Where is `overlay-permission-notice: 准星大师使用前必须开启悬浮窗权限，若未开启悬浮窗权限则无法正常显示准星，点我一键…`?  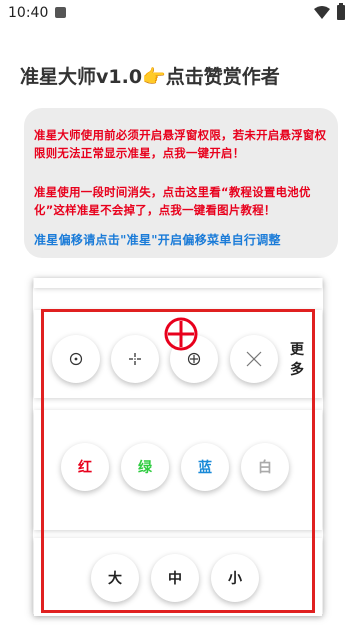 overlay-permission-notice: 准星大师使用前必须开启悬浮窗权限，若未开启悬浮窗权限则无法正常显示准星，点我一键… is located at coordinates (182, 144).